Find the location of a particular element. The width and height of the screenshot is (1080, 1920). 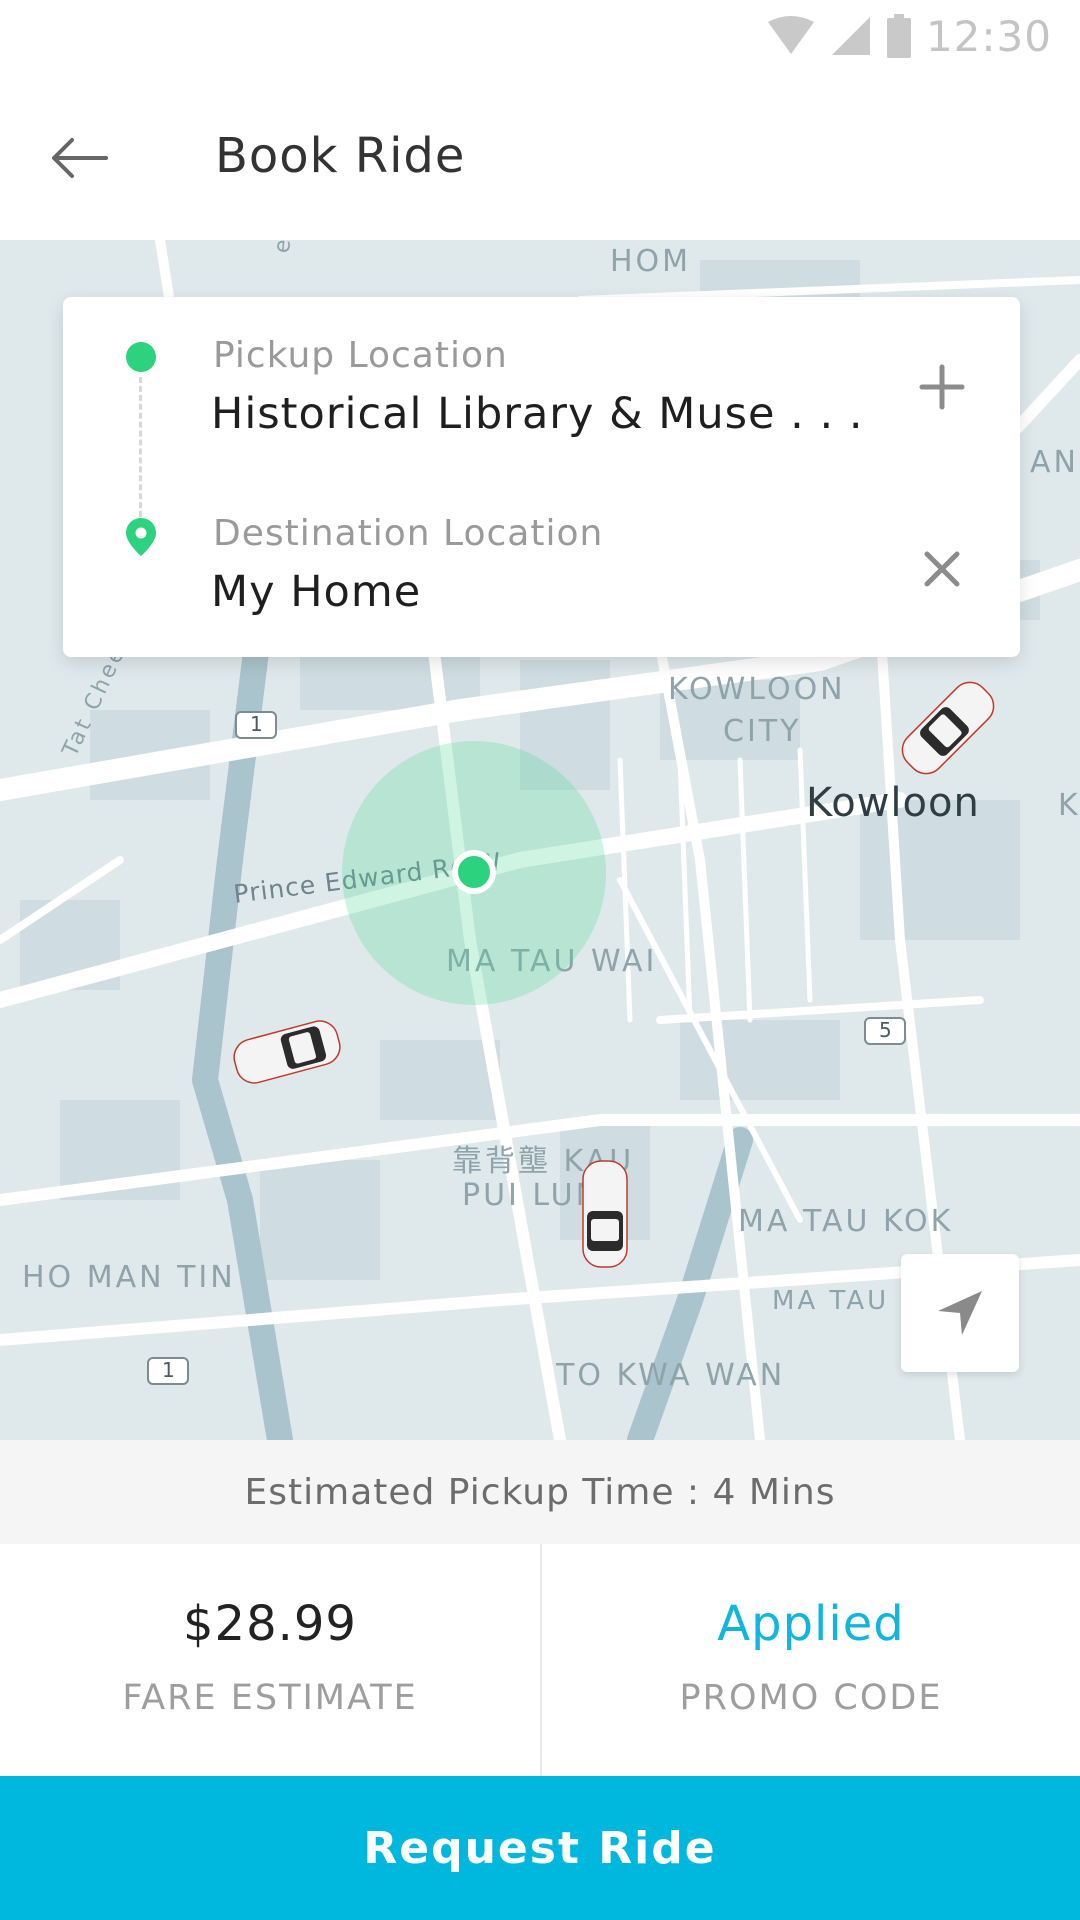

map-label: HOM is located at coordinates (651, 261).